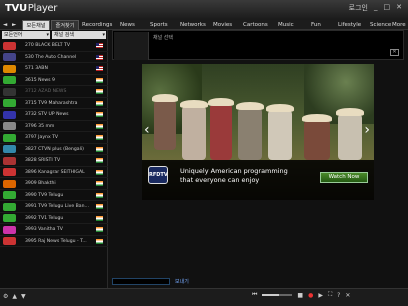 The width and height of the screenshot is (408, 306). I want to click on channel-name: 571 3ABN, so click(36, 68).